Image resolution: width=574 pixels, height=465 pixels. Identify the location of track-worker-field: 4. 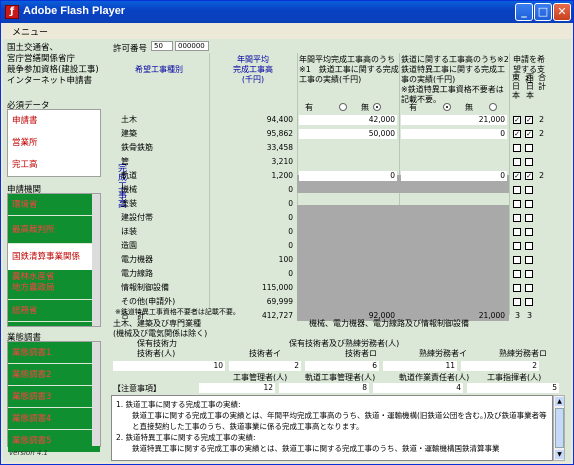
(418, 388).